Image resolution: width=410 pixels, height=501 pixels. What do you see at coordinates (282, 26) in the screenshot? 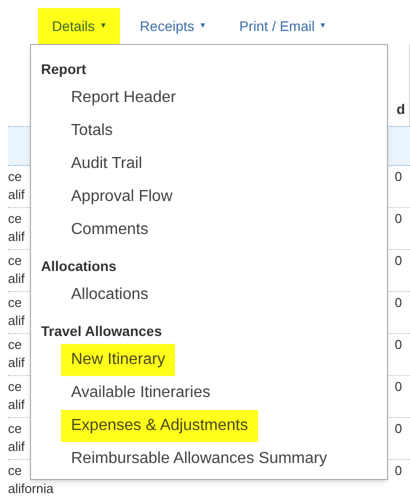
I see `nav-tab: Print / Email ▾` at bounding box center [282, 26].